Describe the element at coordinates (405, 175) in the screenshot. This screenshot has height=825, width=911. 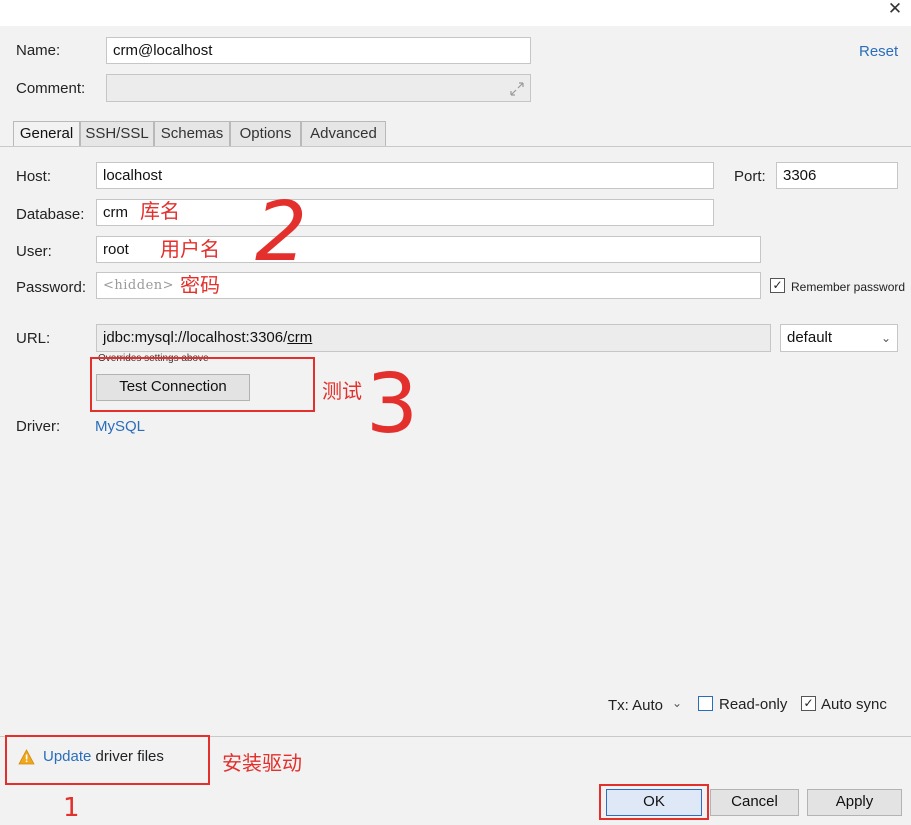
I see `host-input: localhost` at that location.